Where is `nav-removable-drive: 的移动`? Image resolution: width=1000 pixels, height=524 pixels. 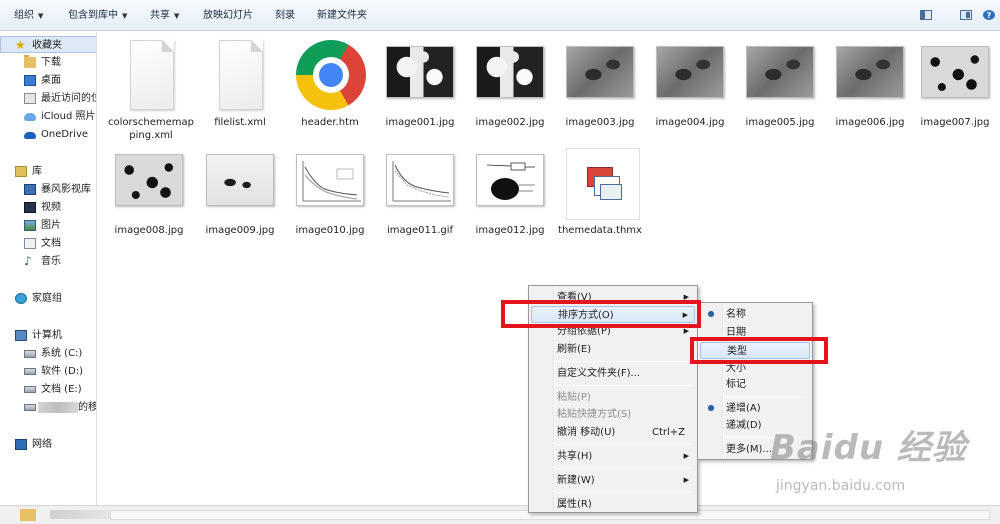
nav-removable-drive: 的移动 is located at coordinates (48, 407).